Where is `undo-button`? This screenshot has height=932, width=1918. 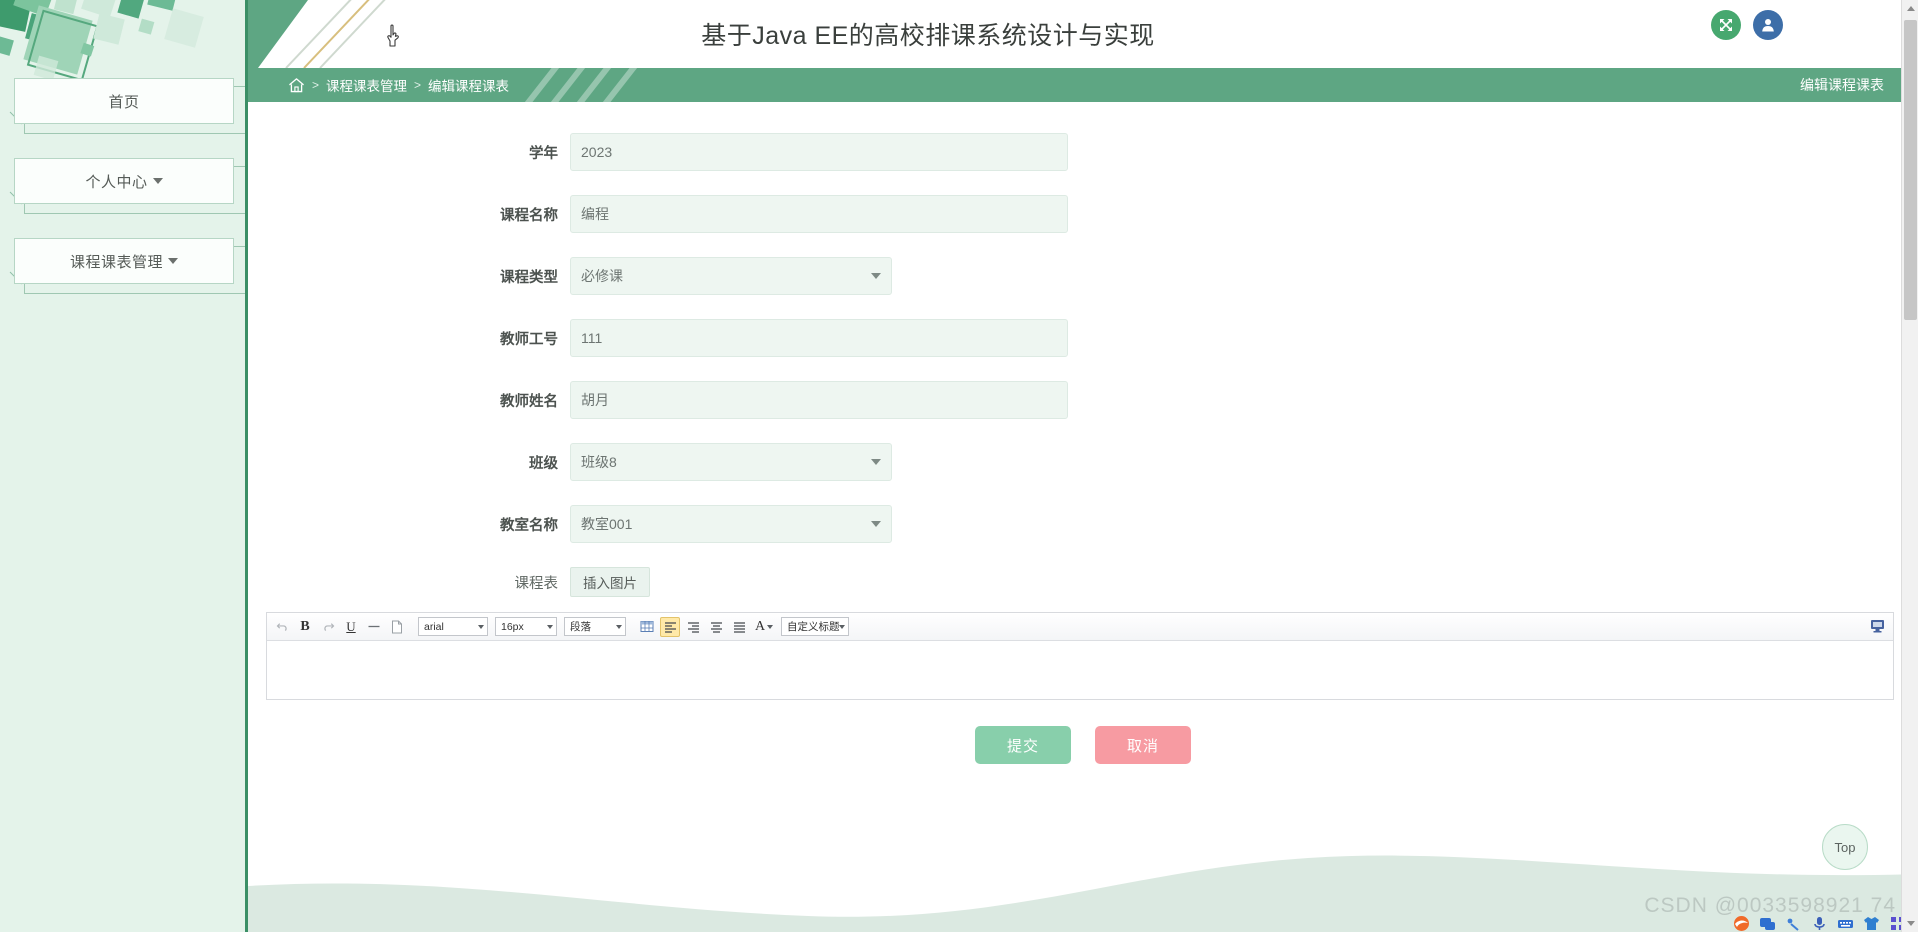 undo-button is located at coordinates (282, 627).